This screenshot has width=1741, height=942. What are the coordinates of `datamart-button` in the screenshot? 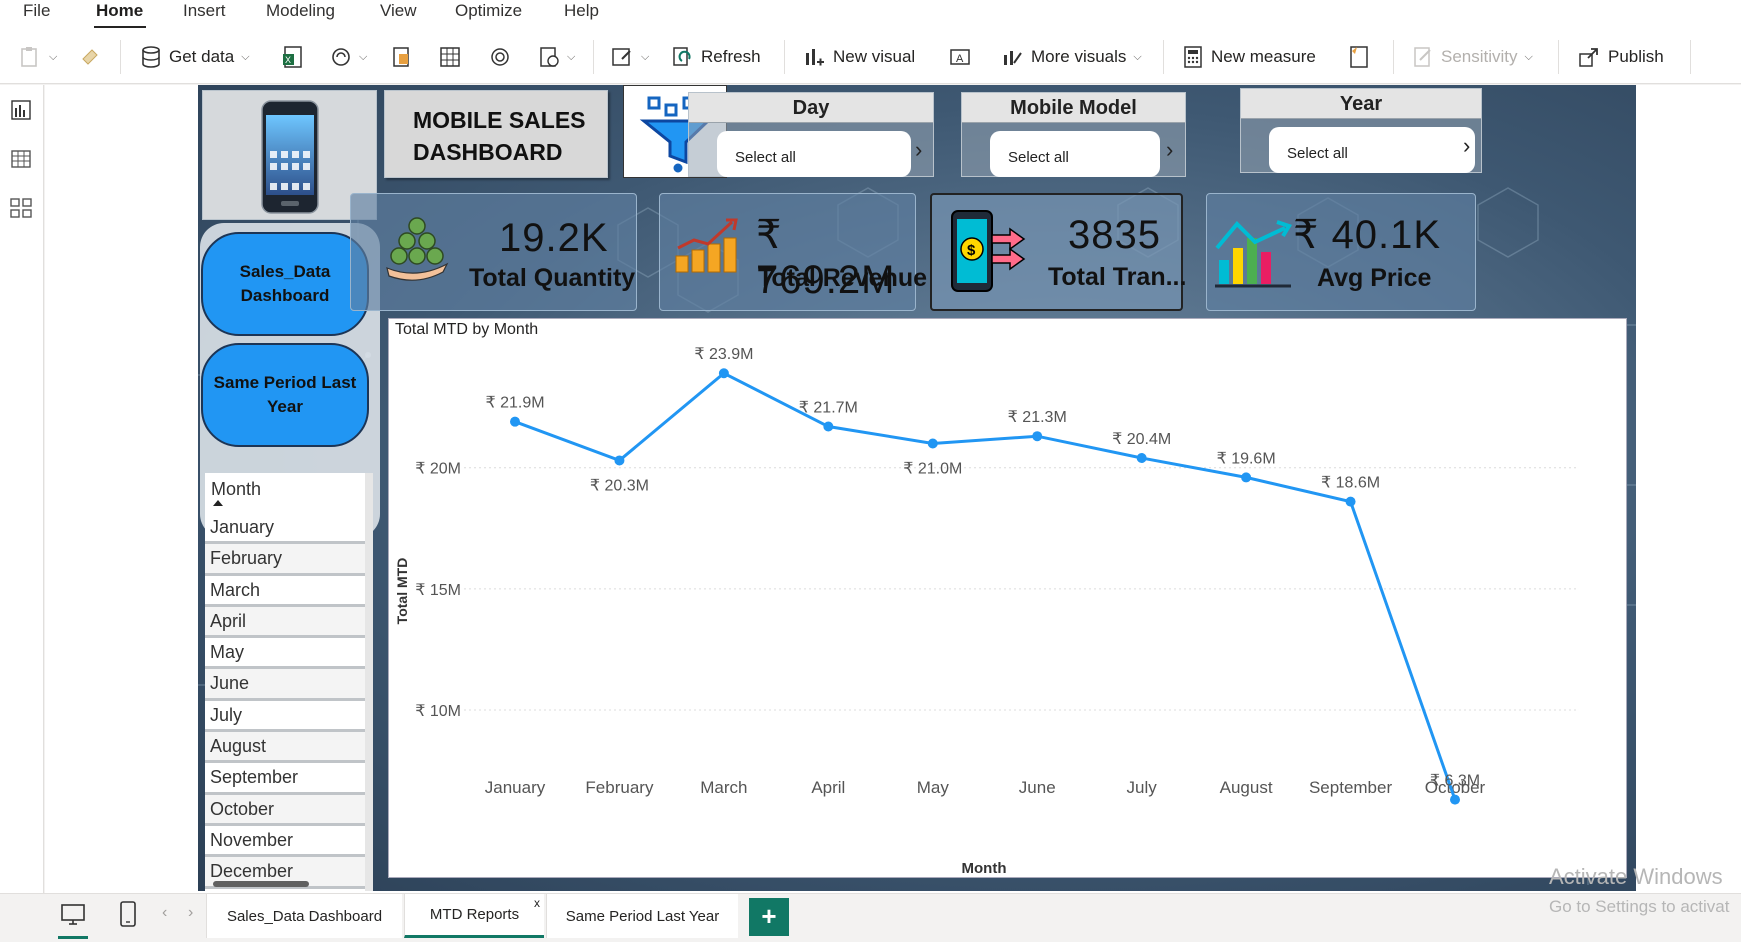 It's located at (500, 57).